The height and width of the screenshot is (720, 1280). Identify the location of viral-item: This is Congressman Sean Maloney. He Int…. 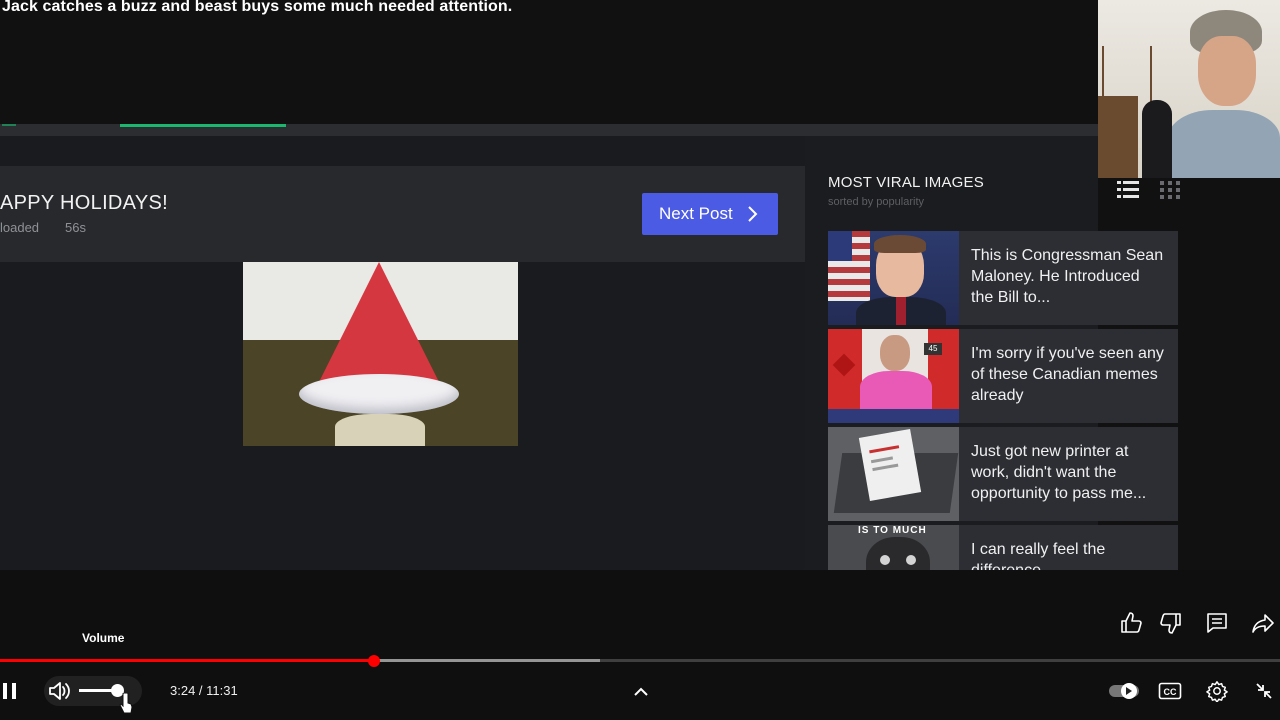
(1003, 278).